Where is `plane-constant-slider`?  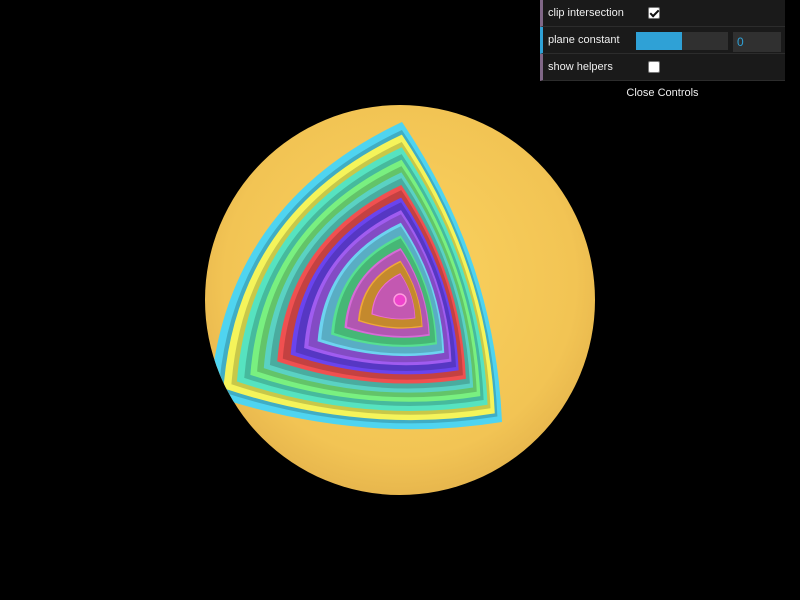 plane-constant-slider is located at coordinates (682, 41).